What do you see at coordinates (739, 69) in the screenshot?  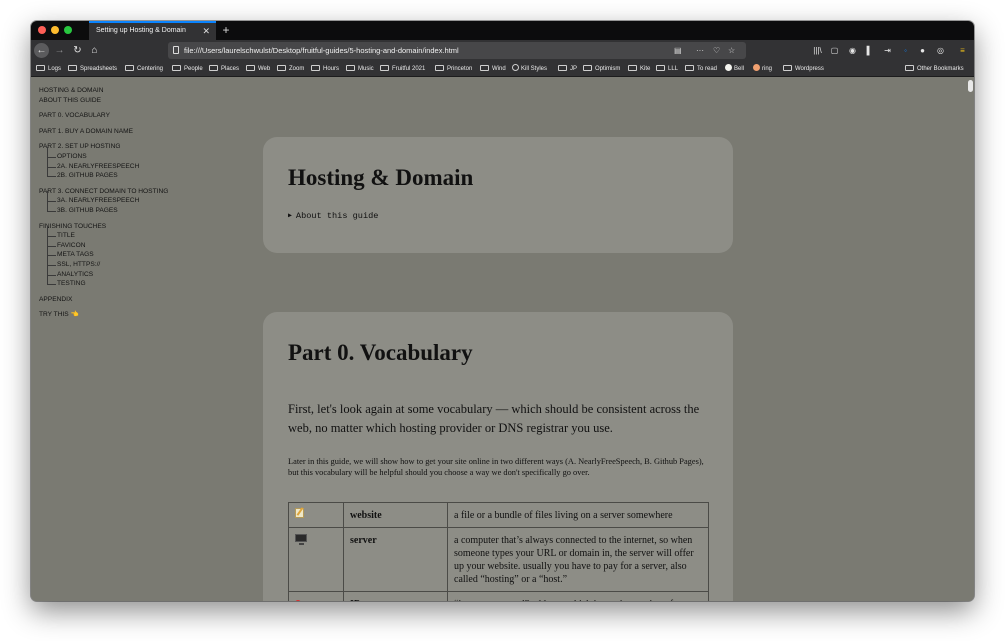 I see `bookmark-label: Bell` at bounding box center [739, 69].